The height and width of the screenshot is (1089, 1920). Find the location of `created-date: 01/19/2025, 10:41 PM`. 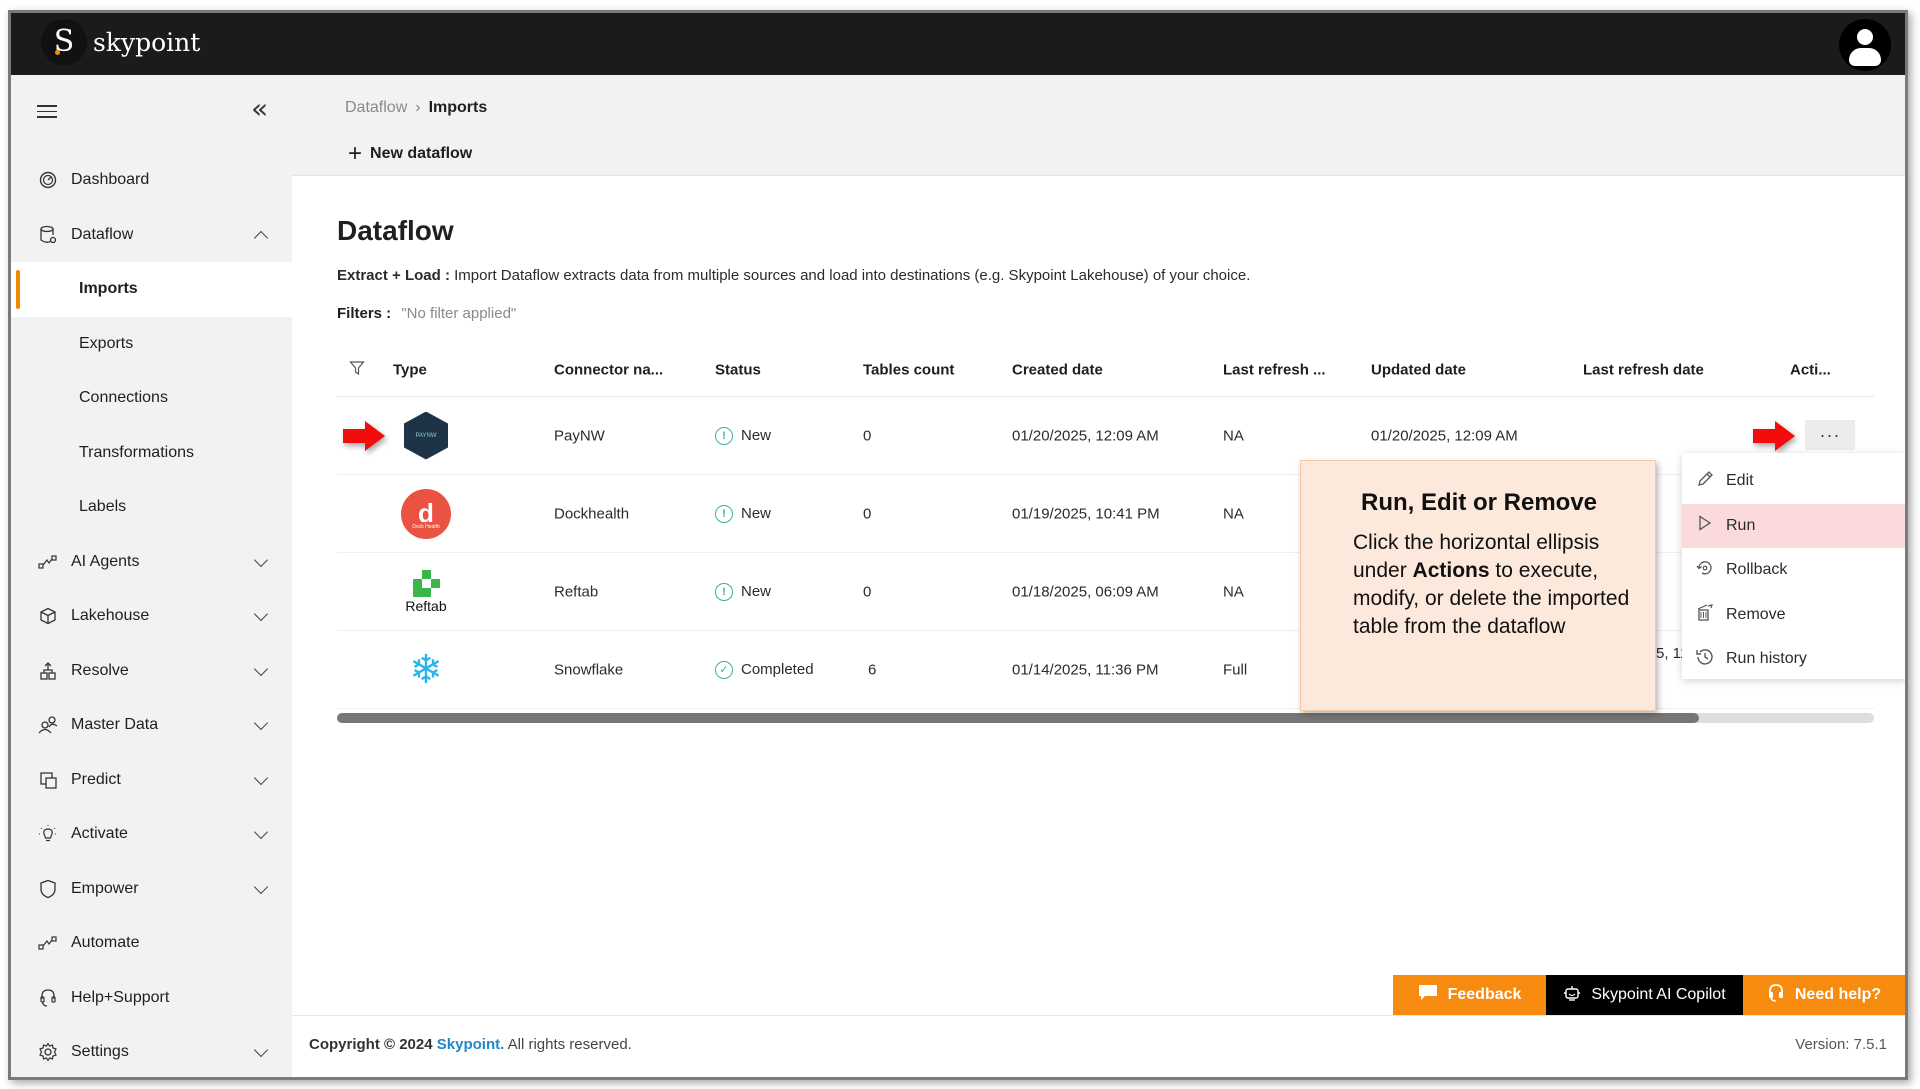

created-date: 01/19/2025, 10:41 PM is located at coordinates (1086, 513).